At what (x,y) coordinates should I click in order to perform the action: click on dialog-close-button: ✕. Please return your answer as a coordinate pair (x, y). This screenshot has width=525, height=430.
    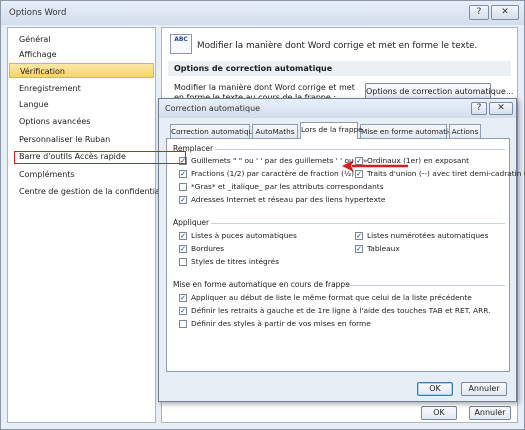
    Looking at the image, I should click on (501, 108).